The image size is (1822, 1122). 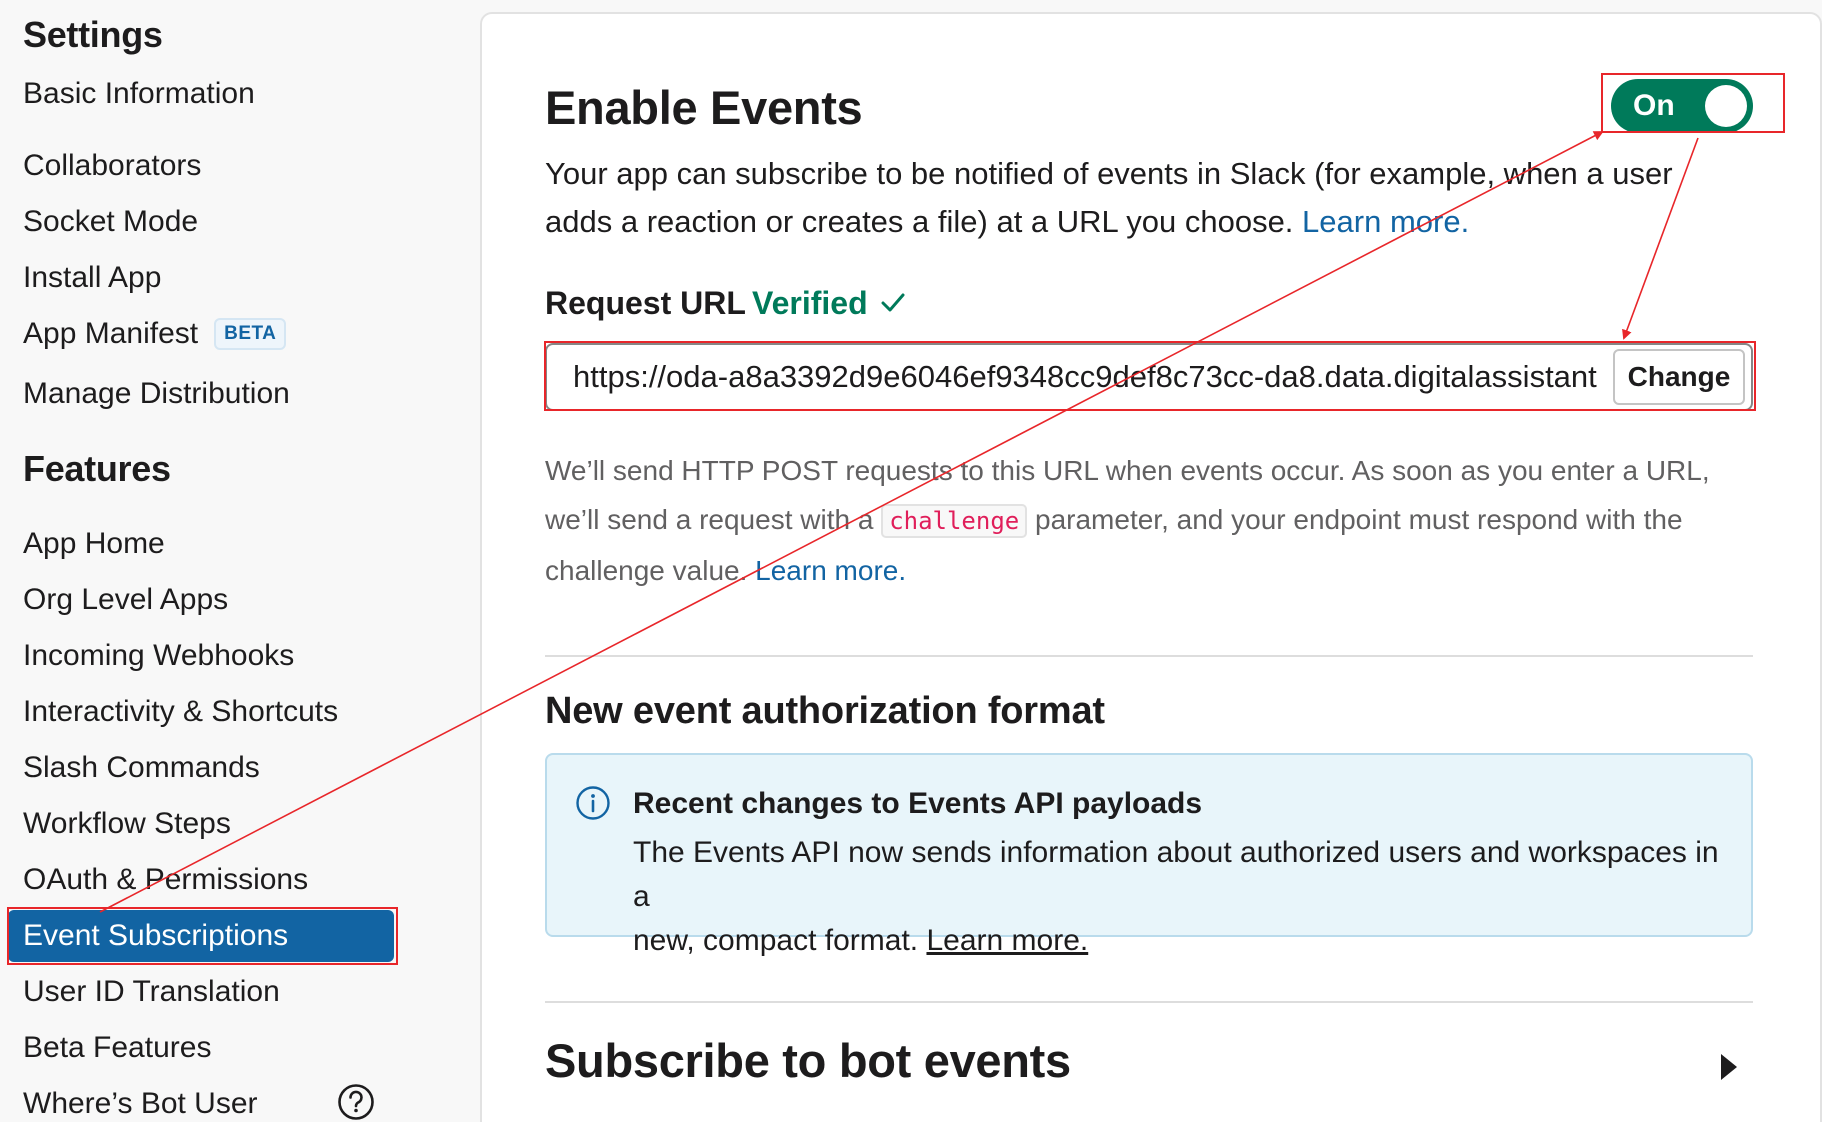 I want to click on auth-format-title: New event authorization format, so click(x=825, y=711).